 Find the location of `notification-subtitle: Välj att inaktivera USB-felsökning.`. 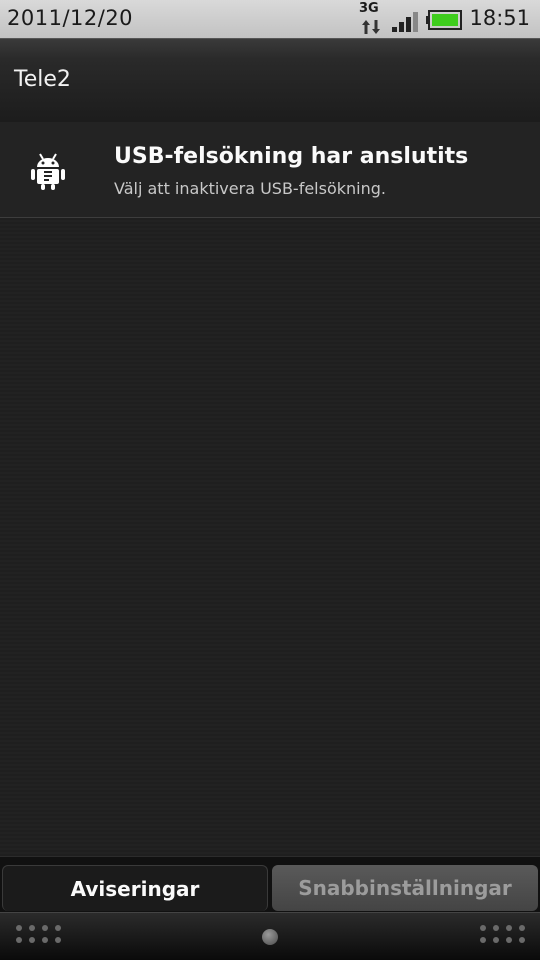

notification-subtitle: Välj att inaktivera USB-felsökning. is located at coordinates (250, 188).